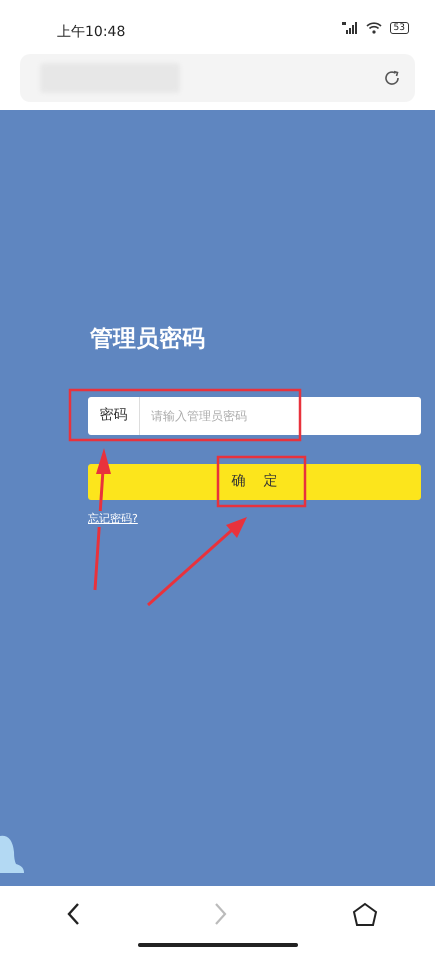 Image resolution: width=435 pixels, height=956 pixels. What do you see at coordinates (392, 78) in the screenshot?
I see `refresh-icon` at bounding box center [392, 78].